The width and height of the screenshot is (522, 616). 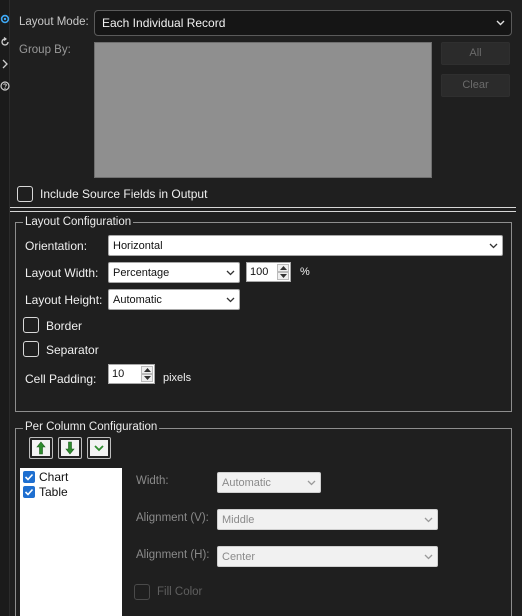 I want to click on move-up-button, so click(x=41, y=448).